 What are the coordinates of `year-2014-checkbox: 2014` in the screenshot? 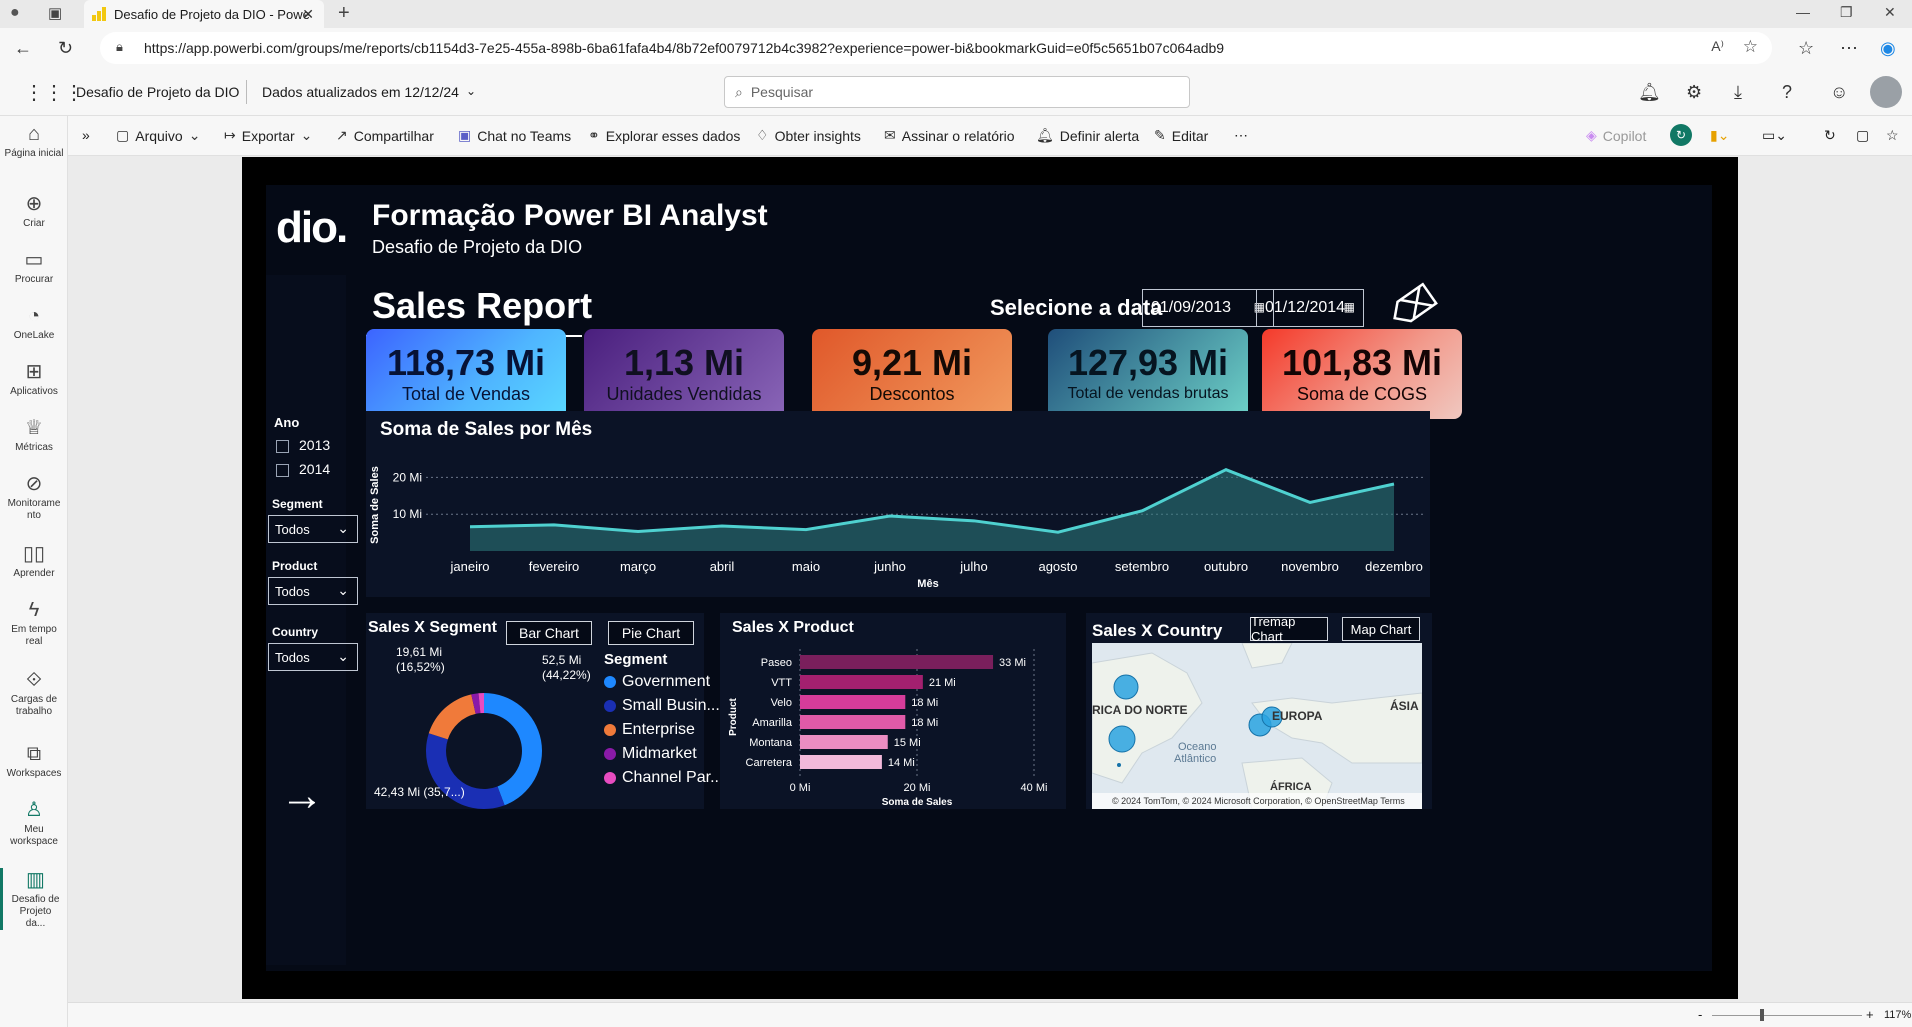 It's located at (303, 469).